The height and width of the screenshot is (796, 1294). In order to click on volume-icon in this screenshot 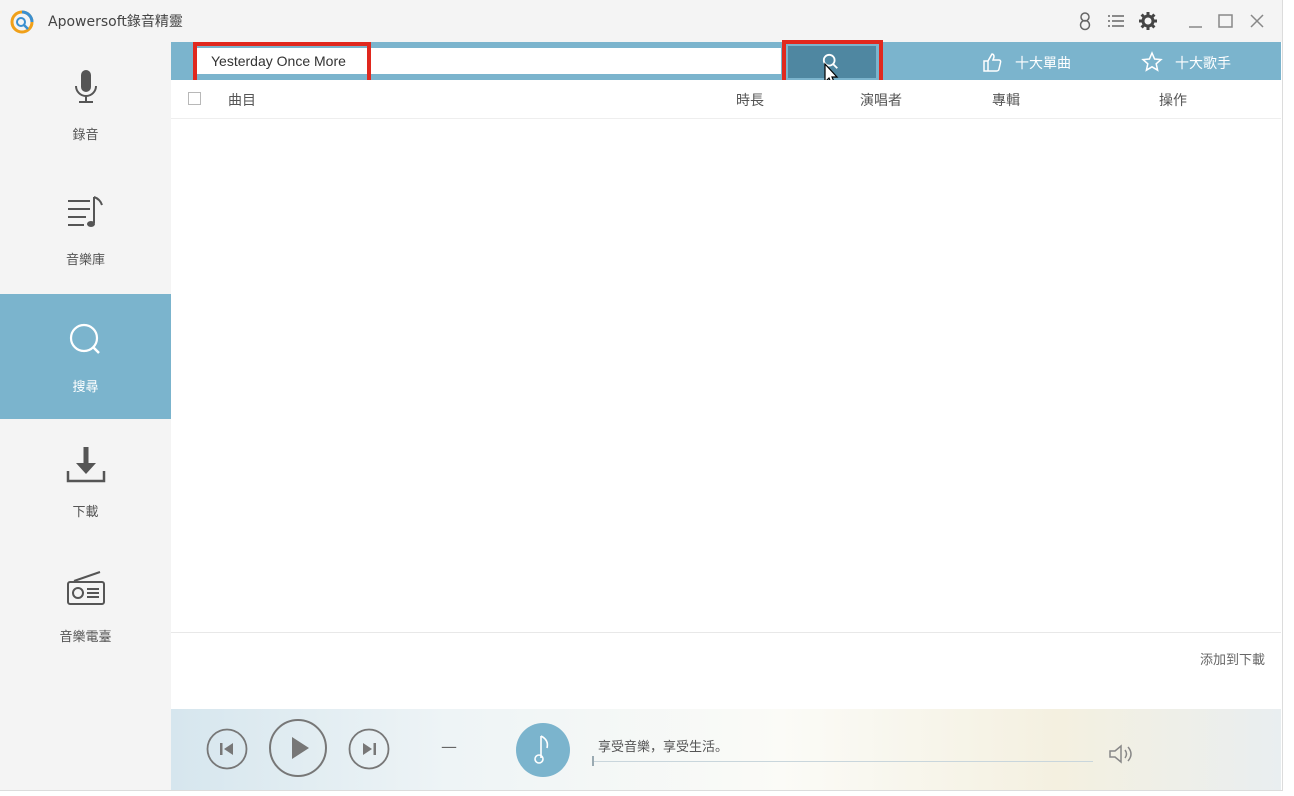, I will do `click(1120, 754)`.